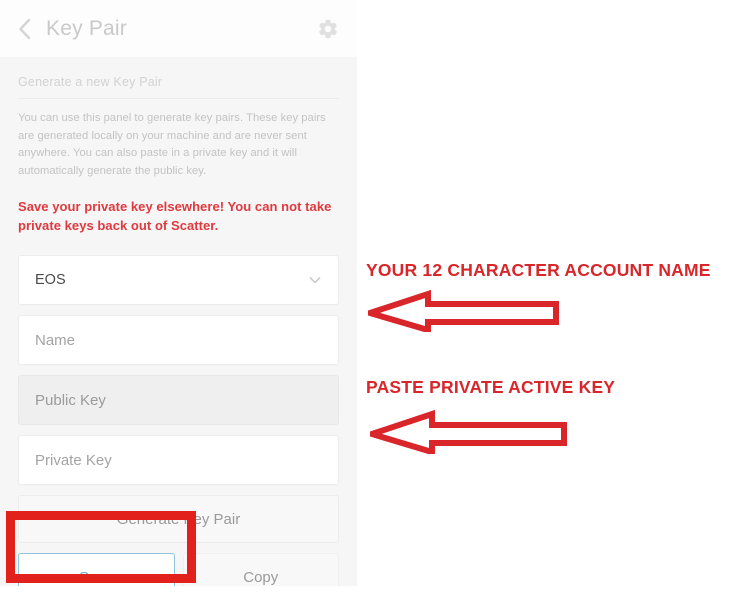 This screenshot has height=595, width=756. Describe the element at coordinates (86, 28) in the screenshot. I see `page-title: Key Pair` at that location.